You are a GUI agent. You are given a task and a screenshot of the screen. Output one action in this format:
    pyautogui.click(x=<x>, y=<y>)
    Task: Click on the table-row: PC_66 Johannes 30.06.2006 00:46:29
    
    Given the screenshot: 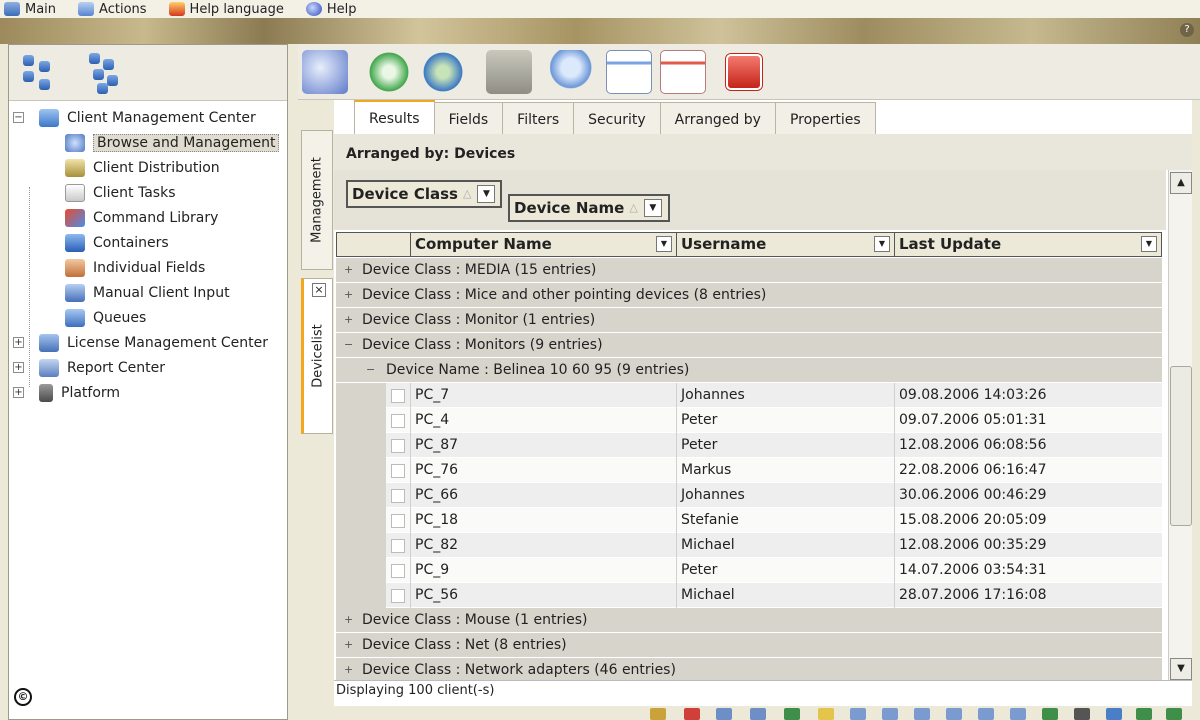 What is the action you would take?
    pyautogui.click(x=749, y=495)
    